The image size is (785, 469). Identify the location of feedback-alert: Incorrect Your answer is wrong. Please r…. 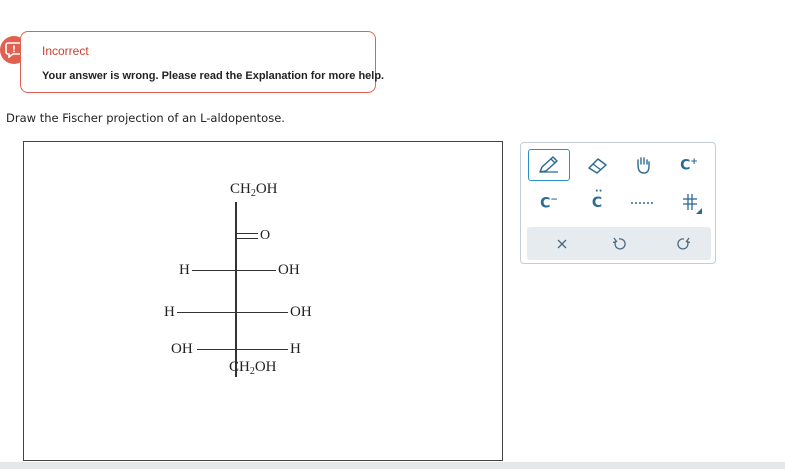
(202, 62).